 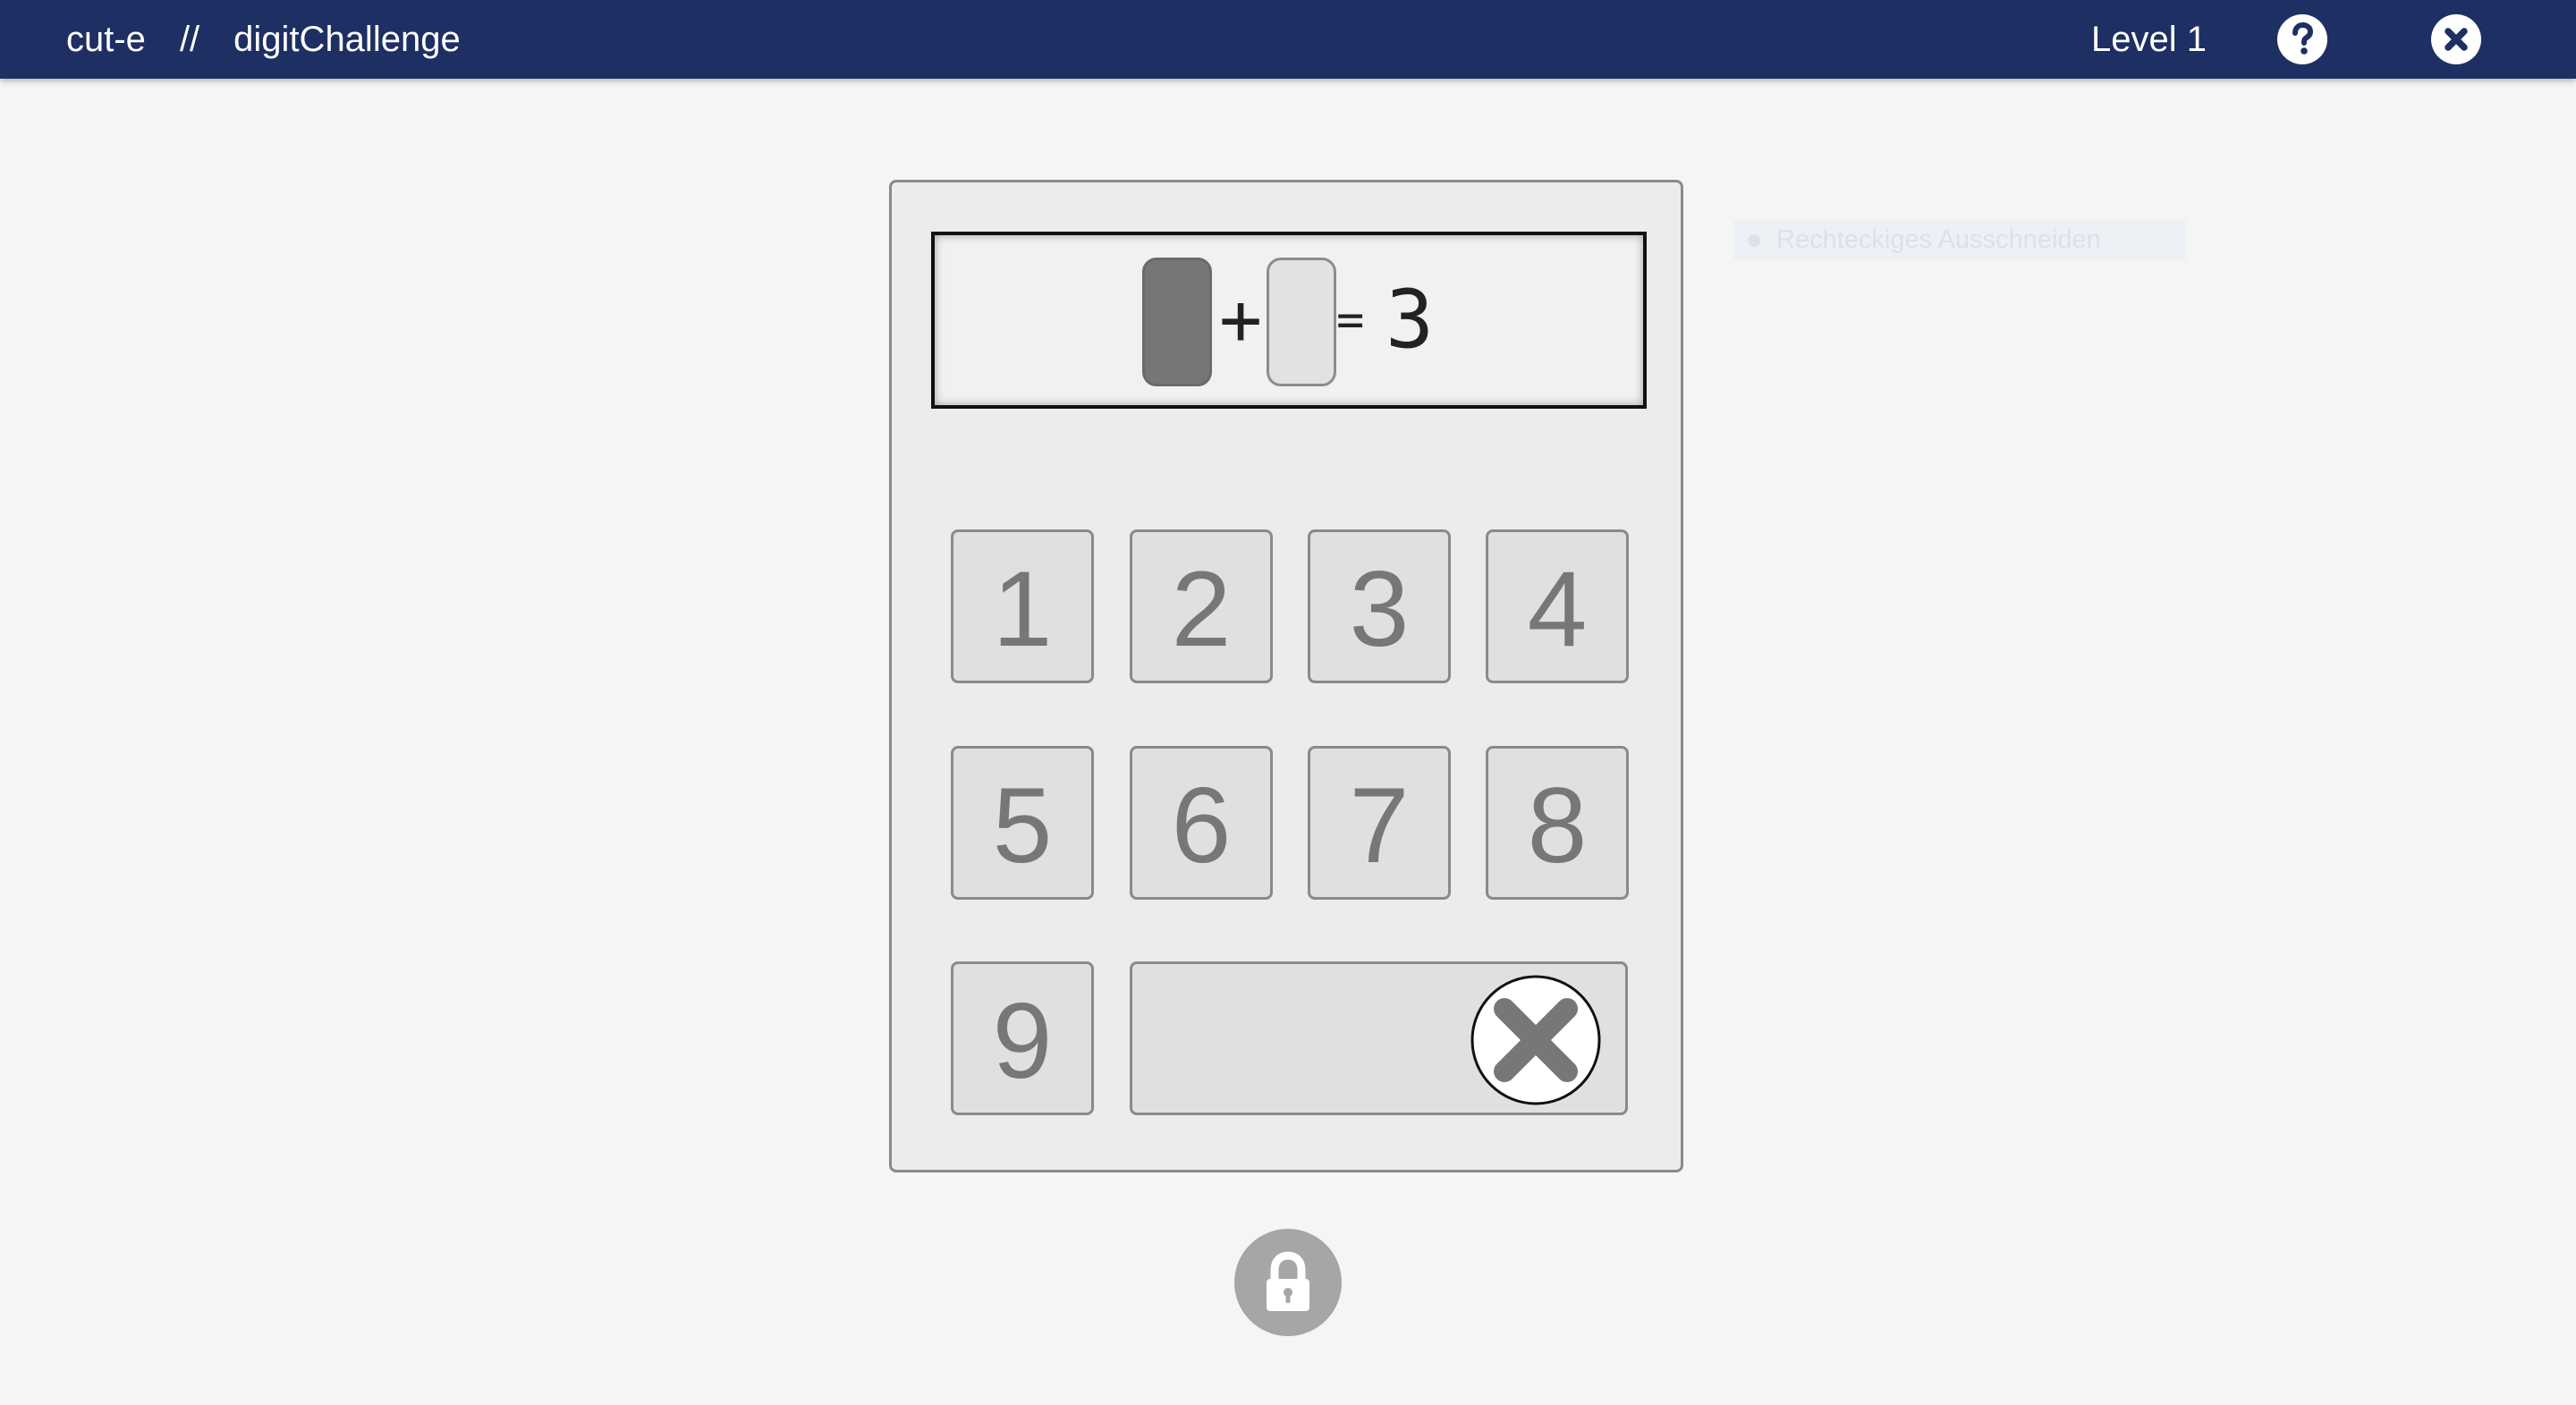 I want to click on delete-key, so click(x=1379, y=1038).